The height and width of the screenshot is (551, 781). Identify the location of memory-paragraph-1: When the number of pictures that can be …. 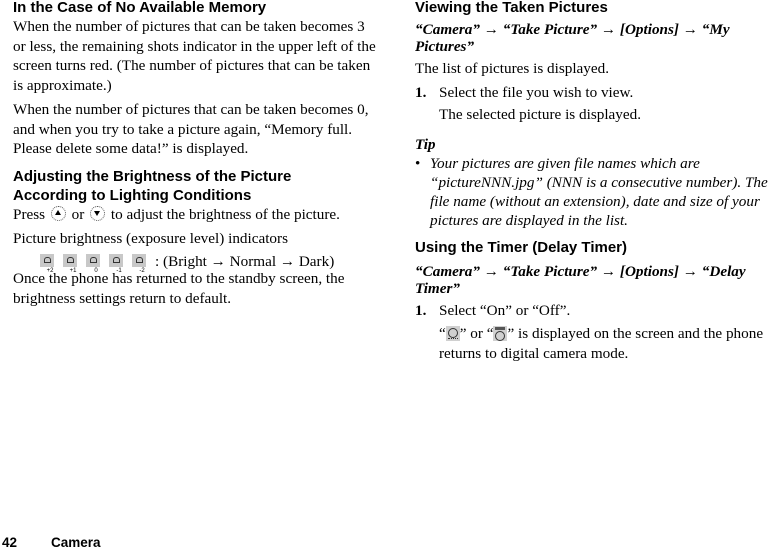
(194, 56).